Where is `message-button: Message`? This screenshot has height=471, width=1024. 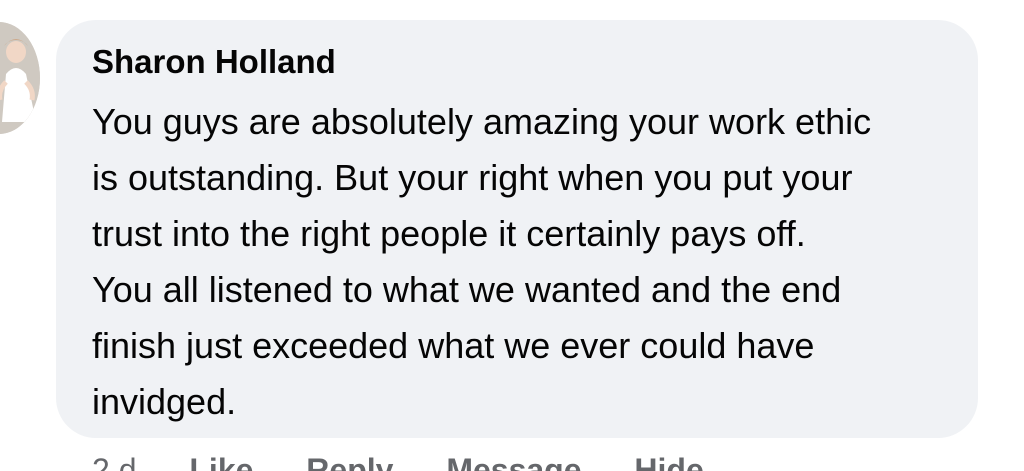 message-button: Message is located at coordinates (513, 461).